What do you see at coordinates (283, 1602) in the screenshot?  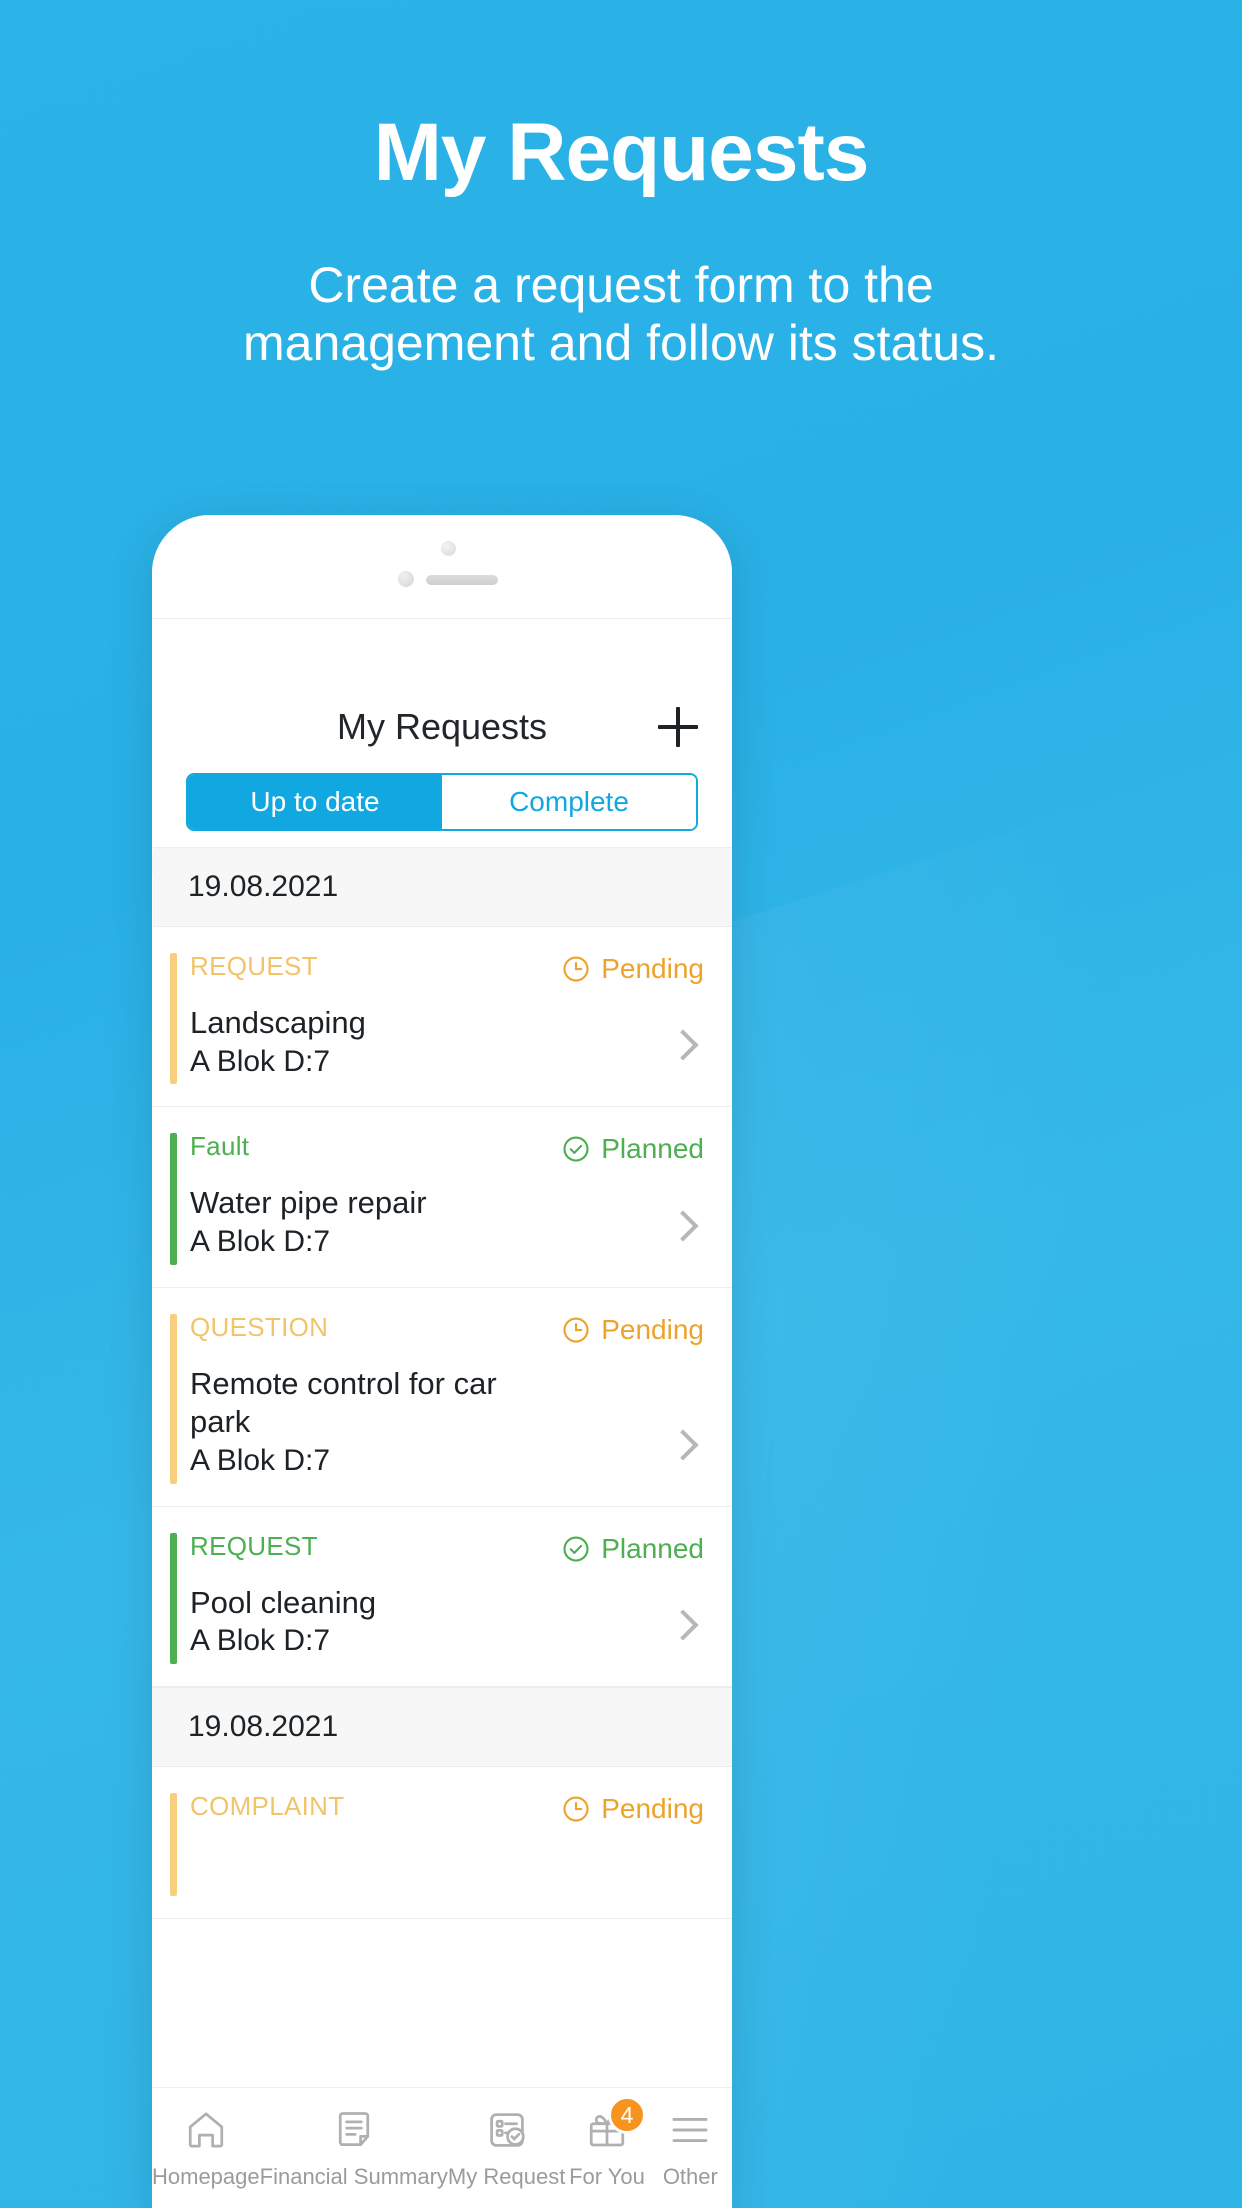 I see `request-title: Pool cleaning` at bounding box center [283, 1602].